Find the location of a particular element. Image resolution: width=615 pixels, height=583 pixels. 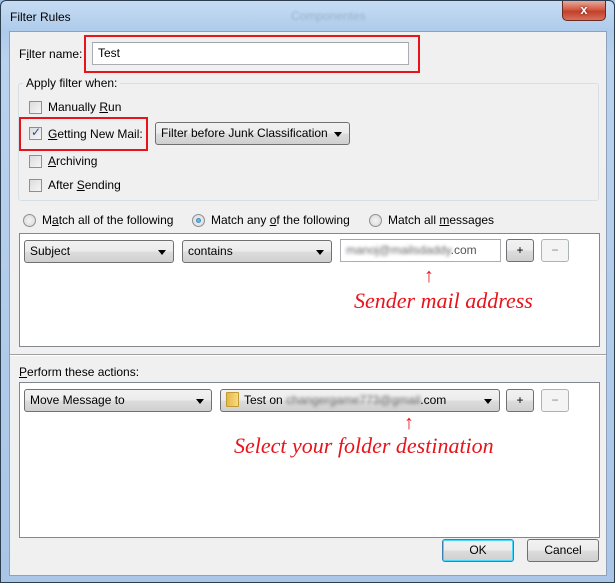

background-window-title: Componentes is located at coordinates (328, 16).